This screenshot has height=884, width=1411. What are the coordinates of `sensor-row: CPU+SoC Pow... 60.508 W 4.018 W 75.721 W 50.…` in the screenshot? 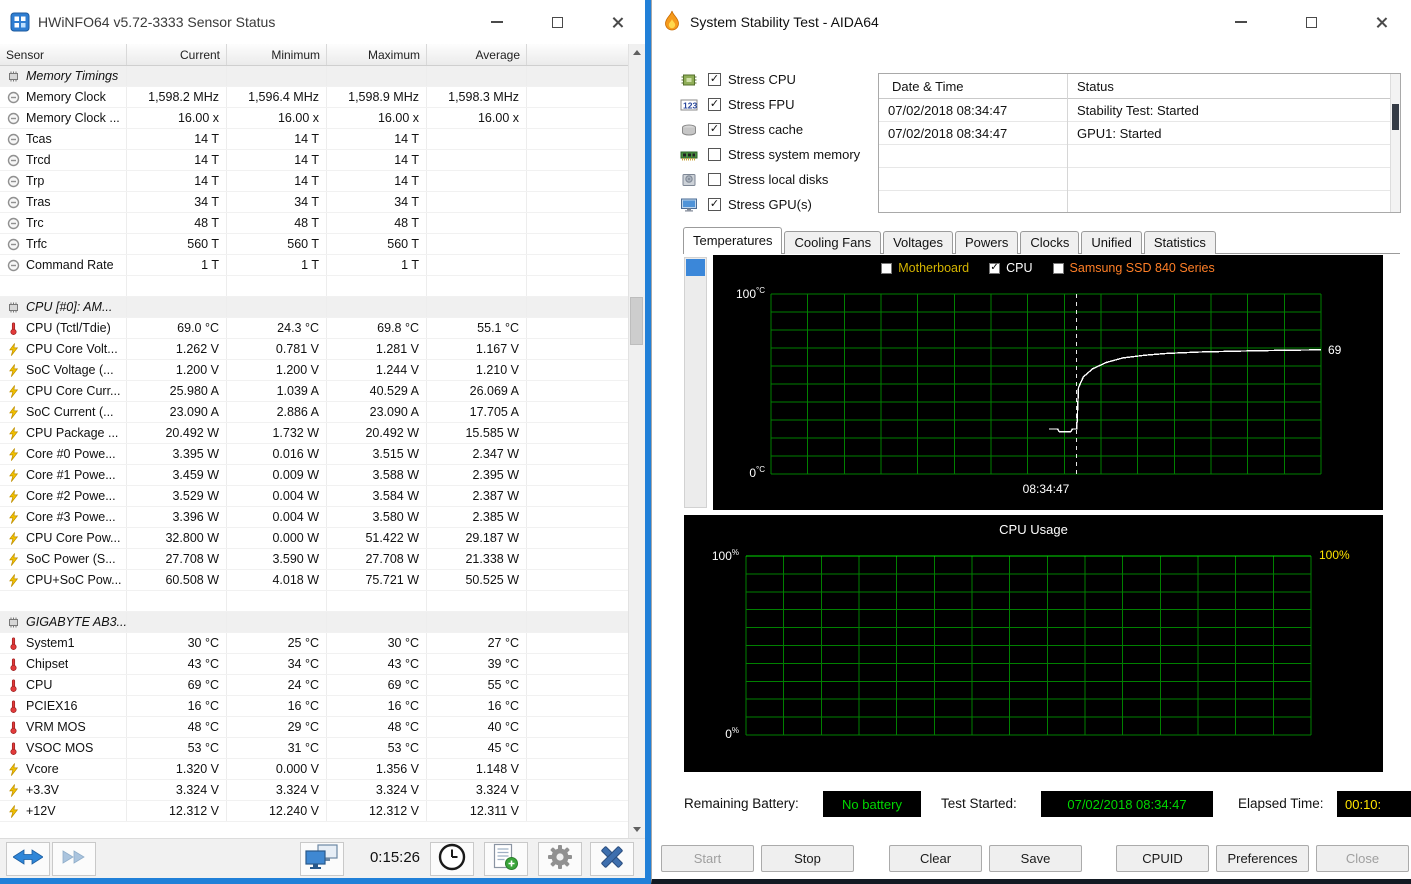 It's located at (322, 580).